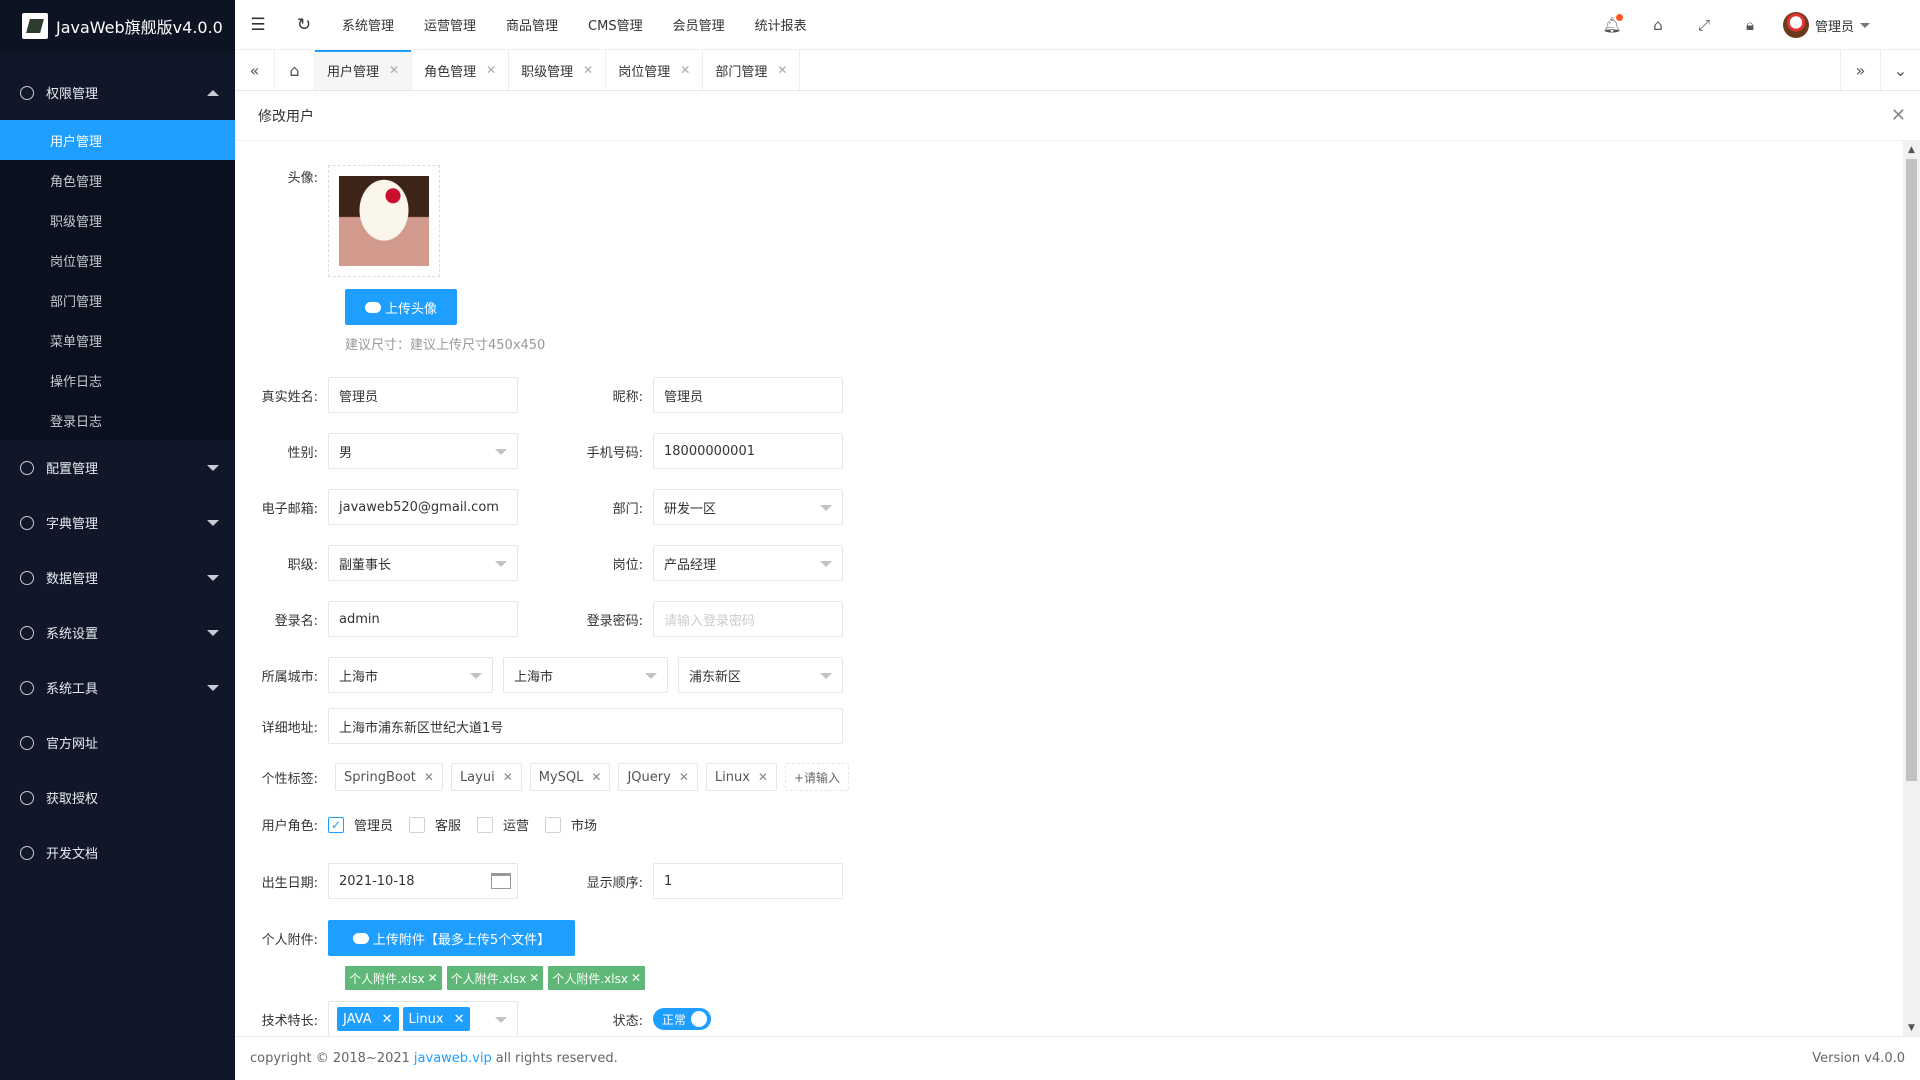  Describe the element at coordinates (117, 577) in the screenshot. I see `sidebar-group-data: 数据管理` at that location.